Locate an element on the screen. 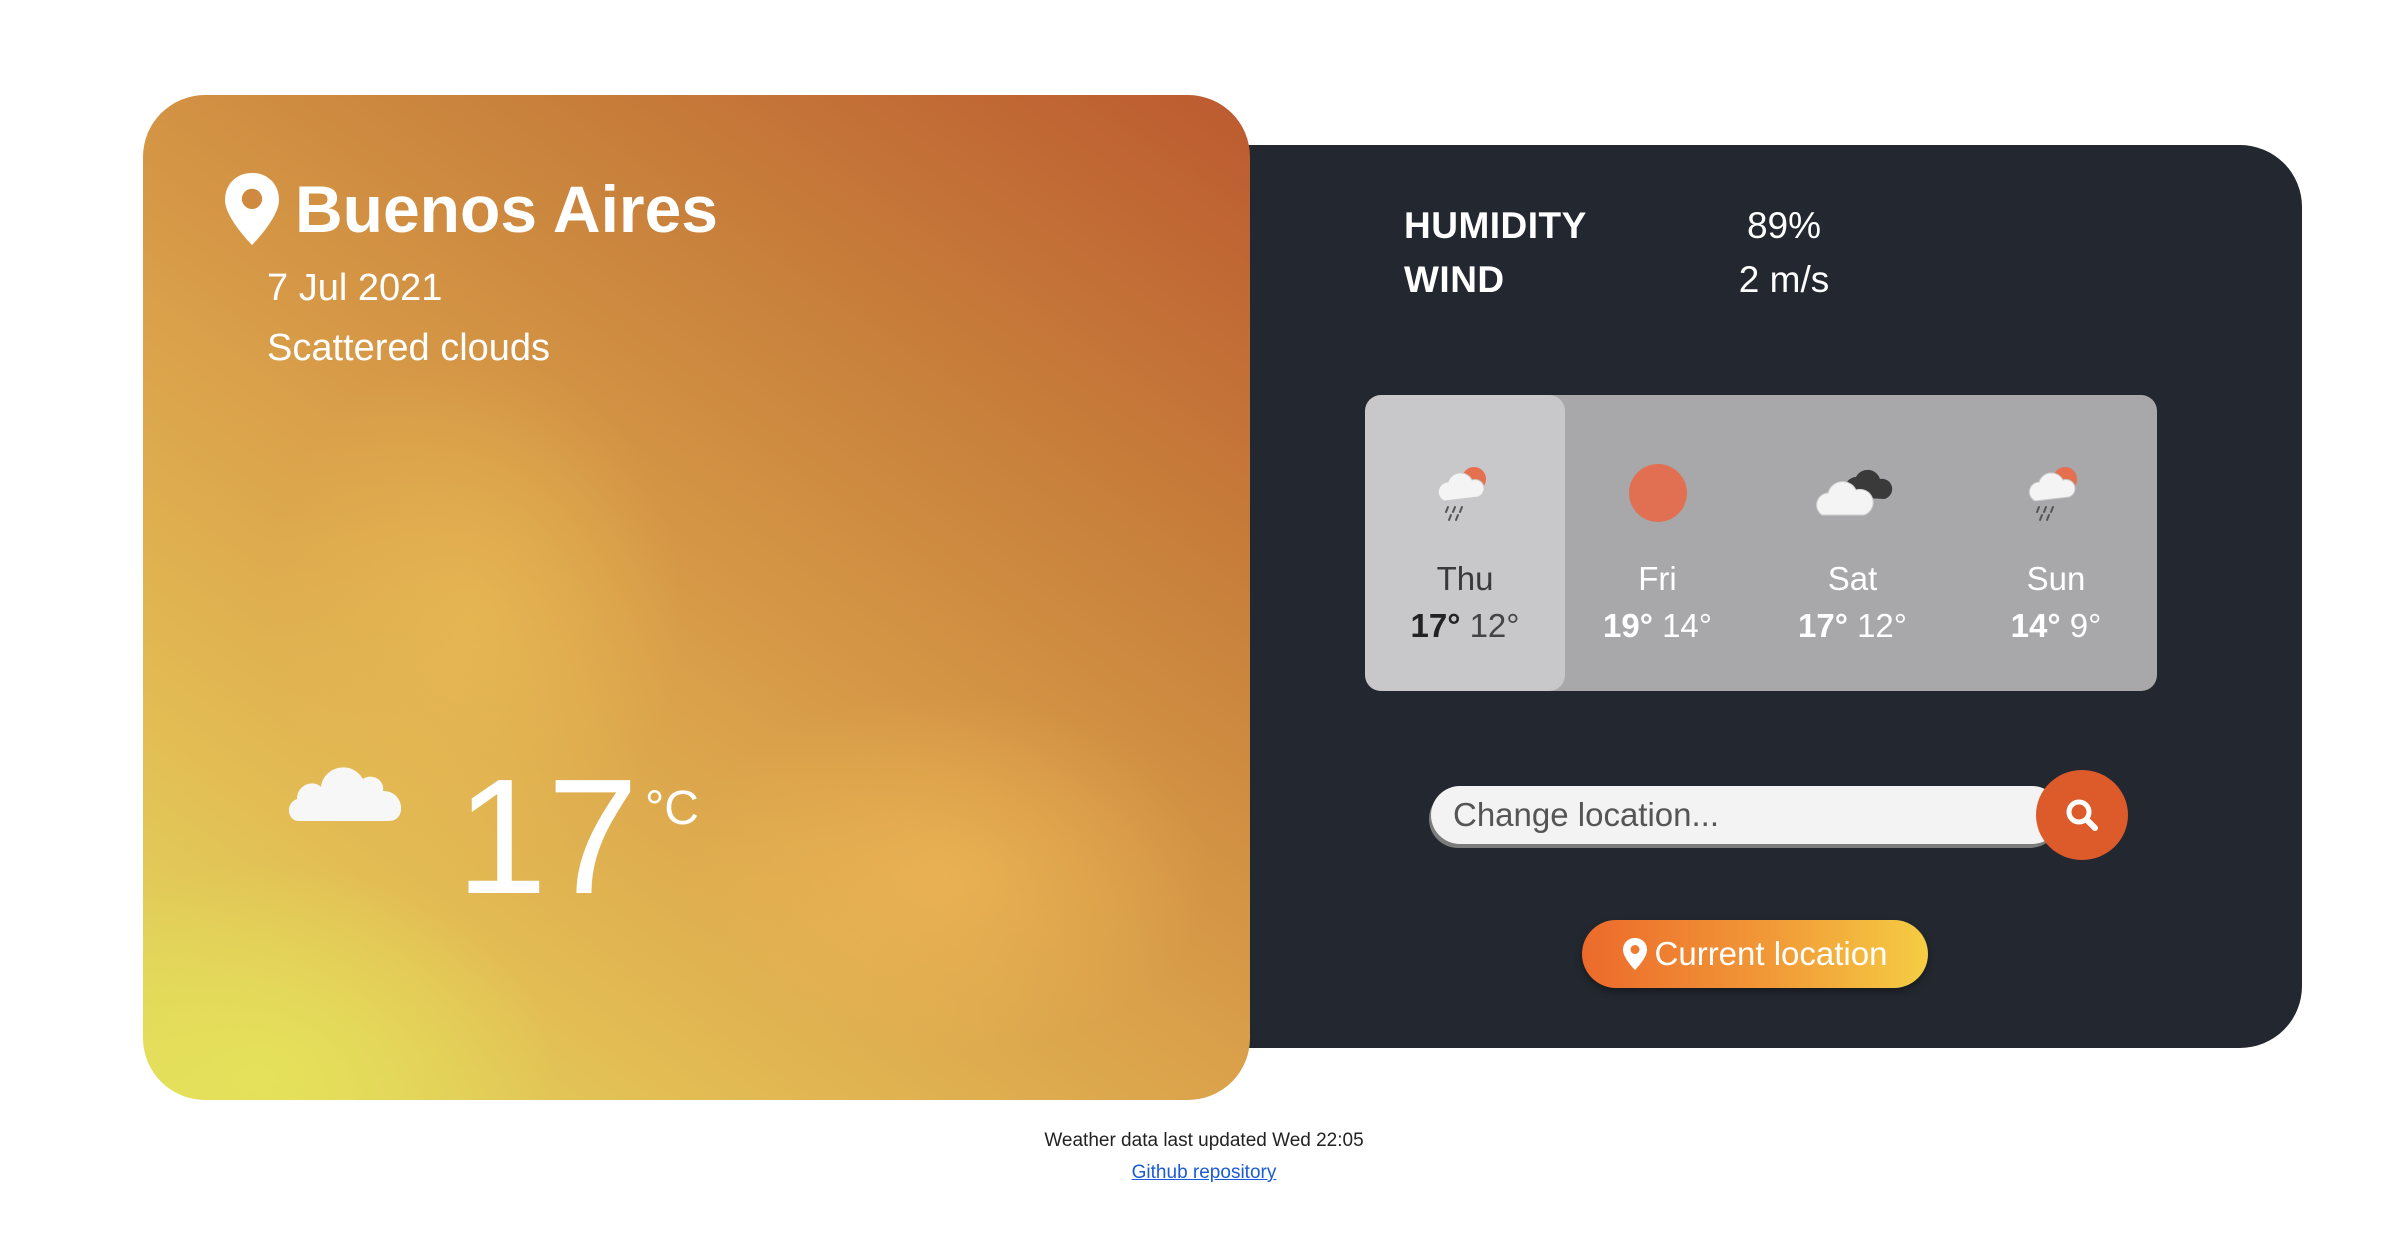  cloudy-icon is located at coordinates (1853, 492).